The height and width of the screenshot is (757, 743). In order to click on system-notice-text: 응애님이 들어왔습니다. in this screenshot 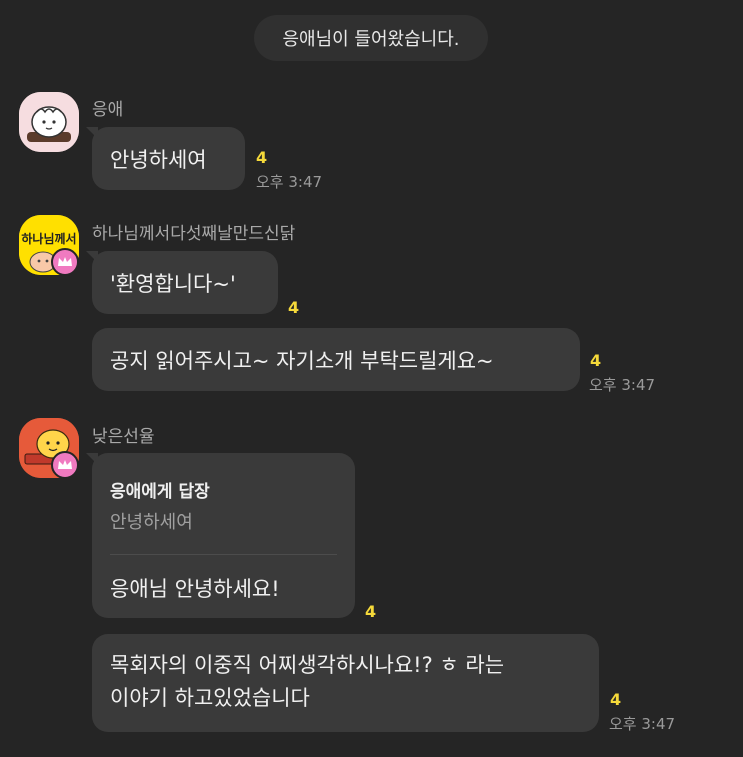, I will do `click(371, 39)`.